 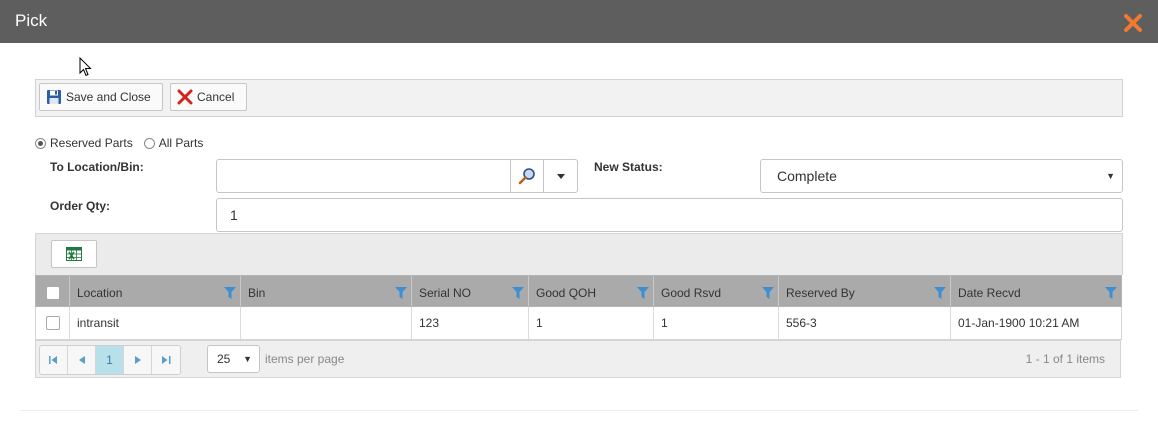 I want to click on first-page-button, so click(x=54, y=360).